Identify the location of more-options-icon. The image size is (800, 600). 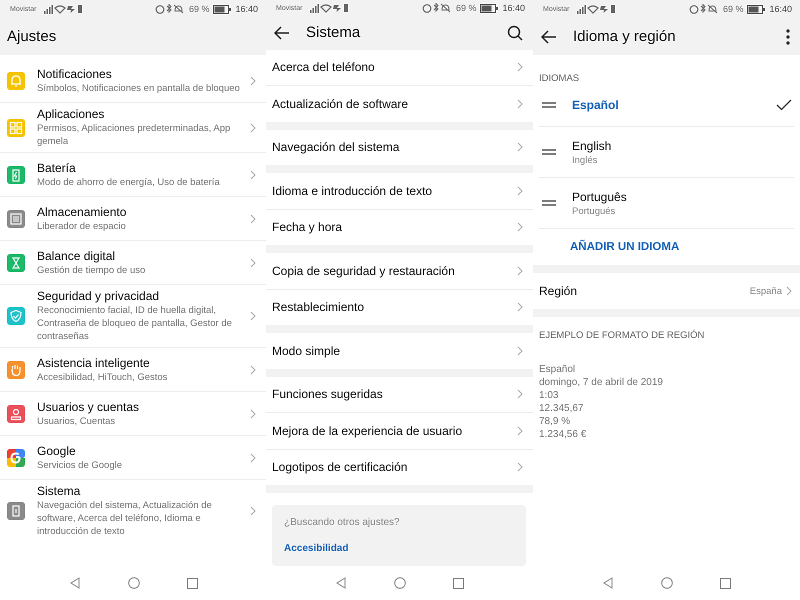
(788, 36).